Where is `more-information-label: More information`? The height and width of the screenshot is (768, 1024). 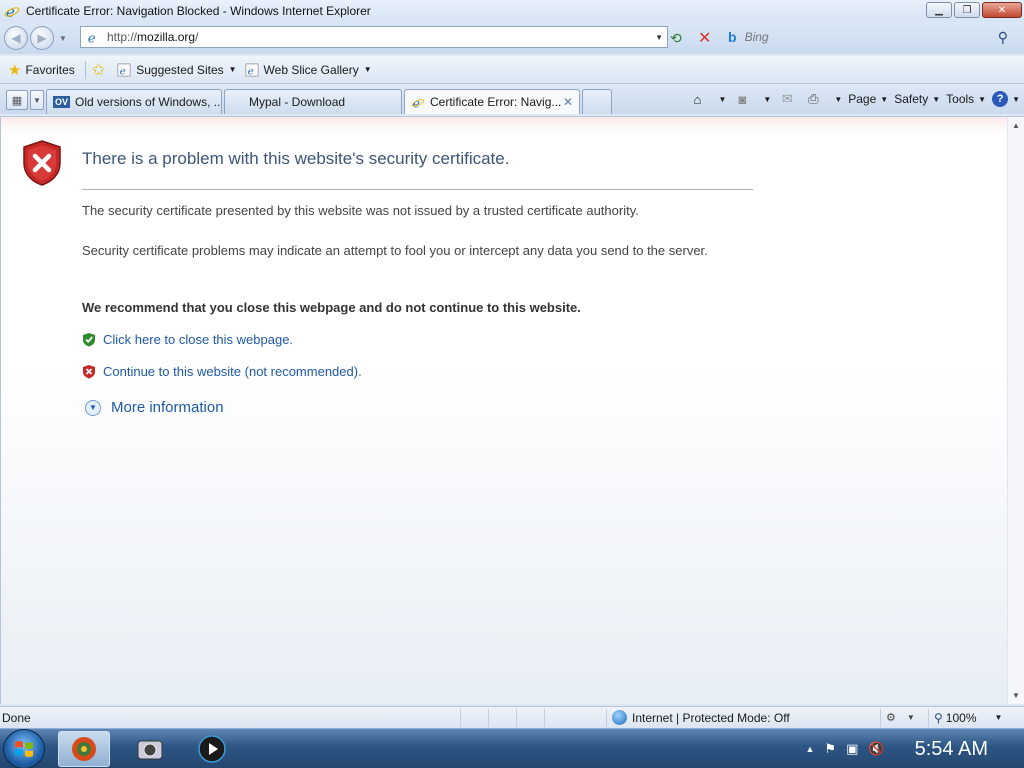 more-information-label: More information is located at coordinates (167, 407).